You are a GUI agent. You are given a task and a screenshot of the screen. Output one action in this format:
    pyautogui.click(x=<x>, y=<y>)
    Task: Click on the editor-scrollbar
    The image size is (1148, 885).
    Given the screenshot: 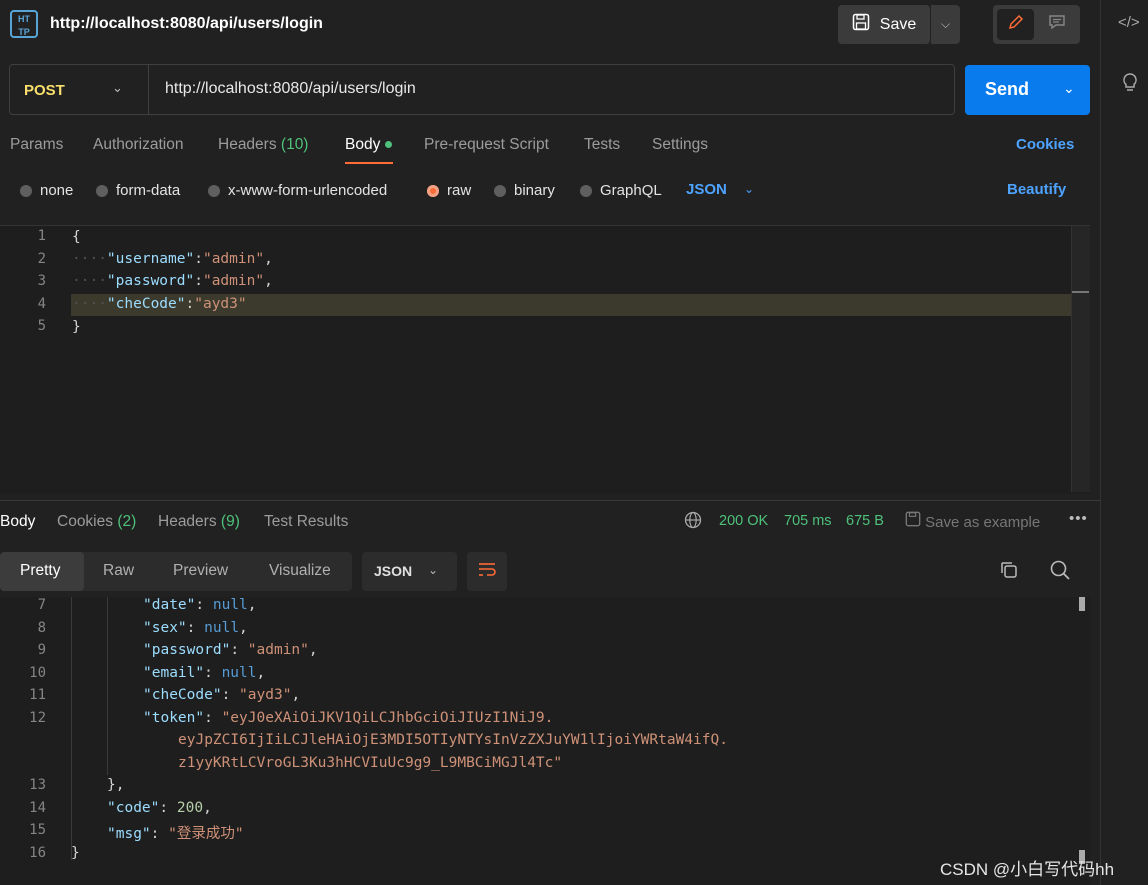 What is the action you would take?
    pyautogui.click(x=1080, y=359)
    